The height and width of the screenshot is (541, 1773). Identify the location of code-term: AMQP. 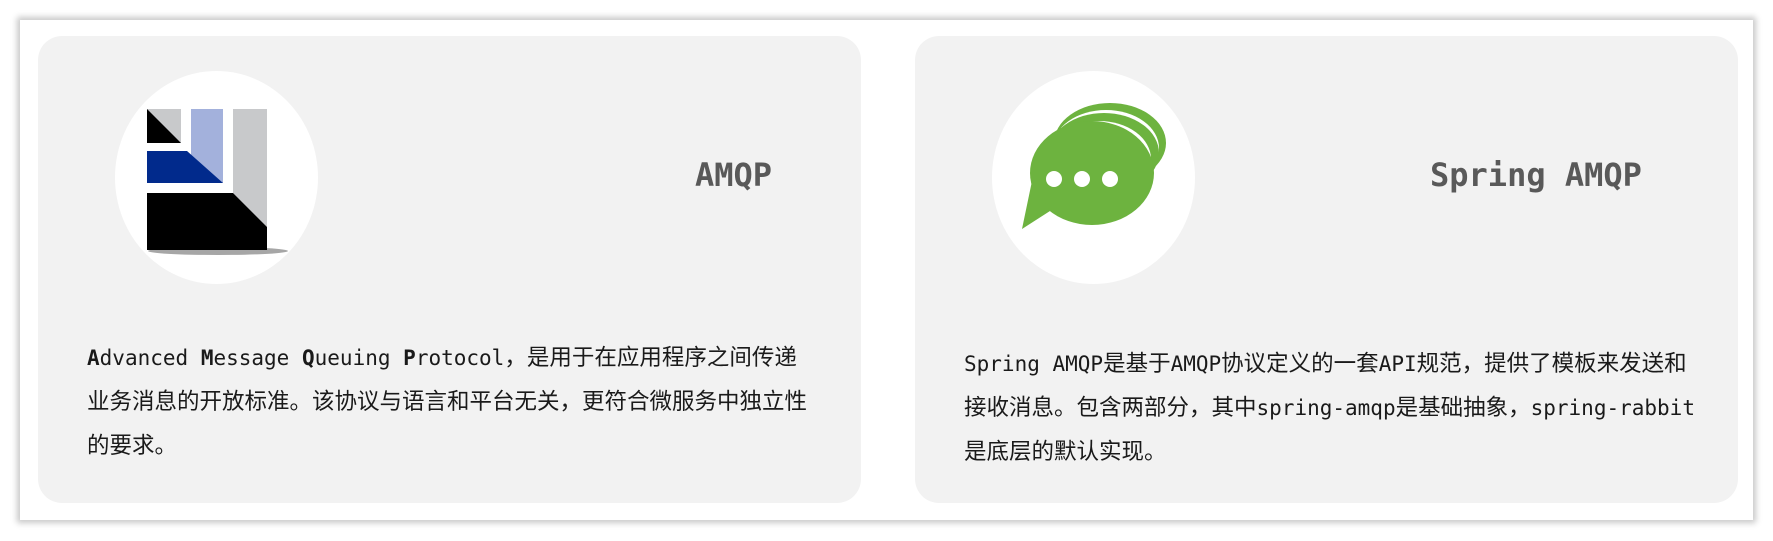
(1196, 364).